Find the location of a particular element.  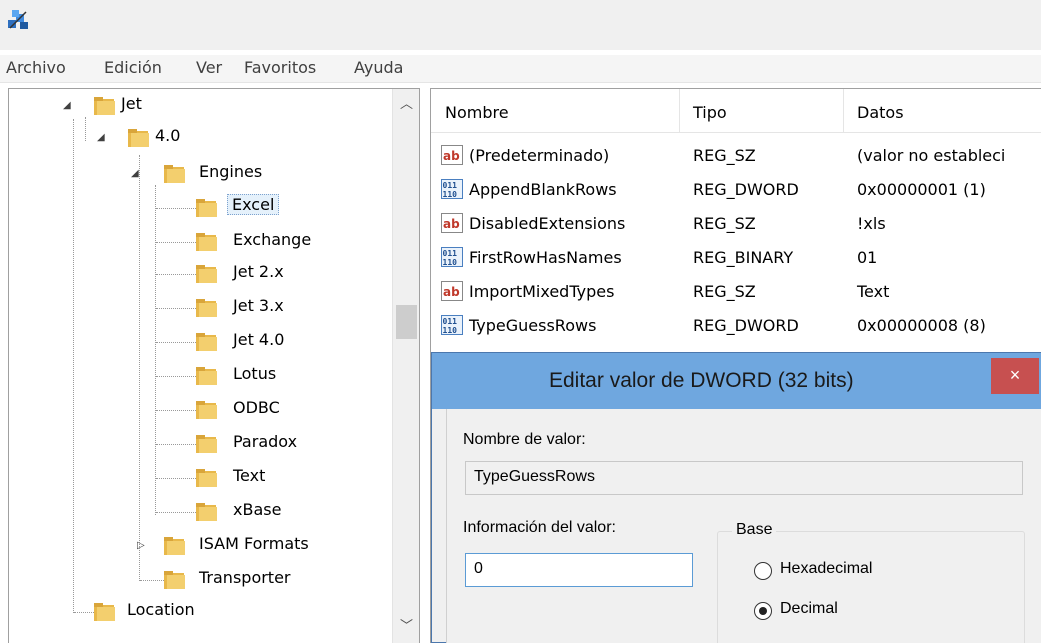

value-data-input: 0 is located at coordinates (579, 570).